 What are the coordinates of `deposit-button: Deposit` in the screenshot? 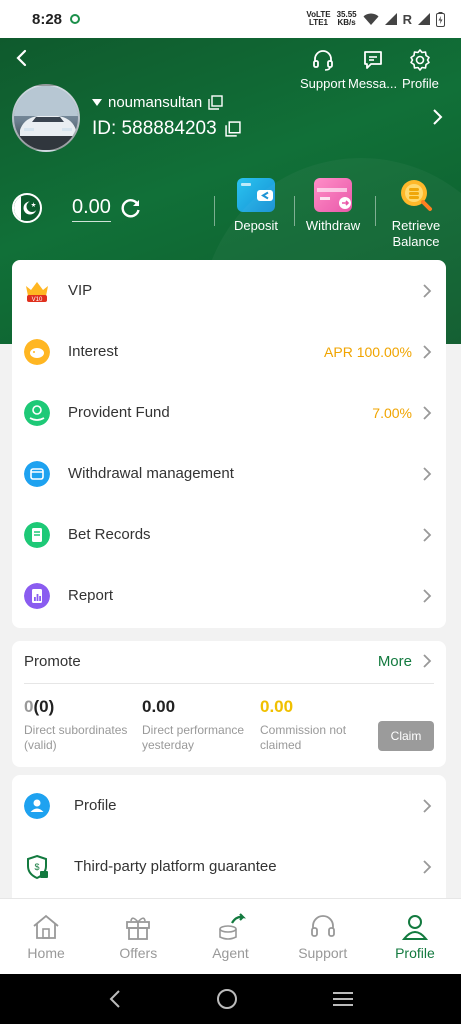 It's located at (256, 205).